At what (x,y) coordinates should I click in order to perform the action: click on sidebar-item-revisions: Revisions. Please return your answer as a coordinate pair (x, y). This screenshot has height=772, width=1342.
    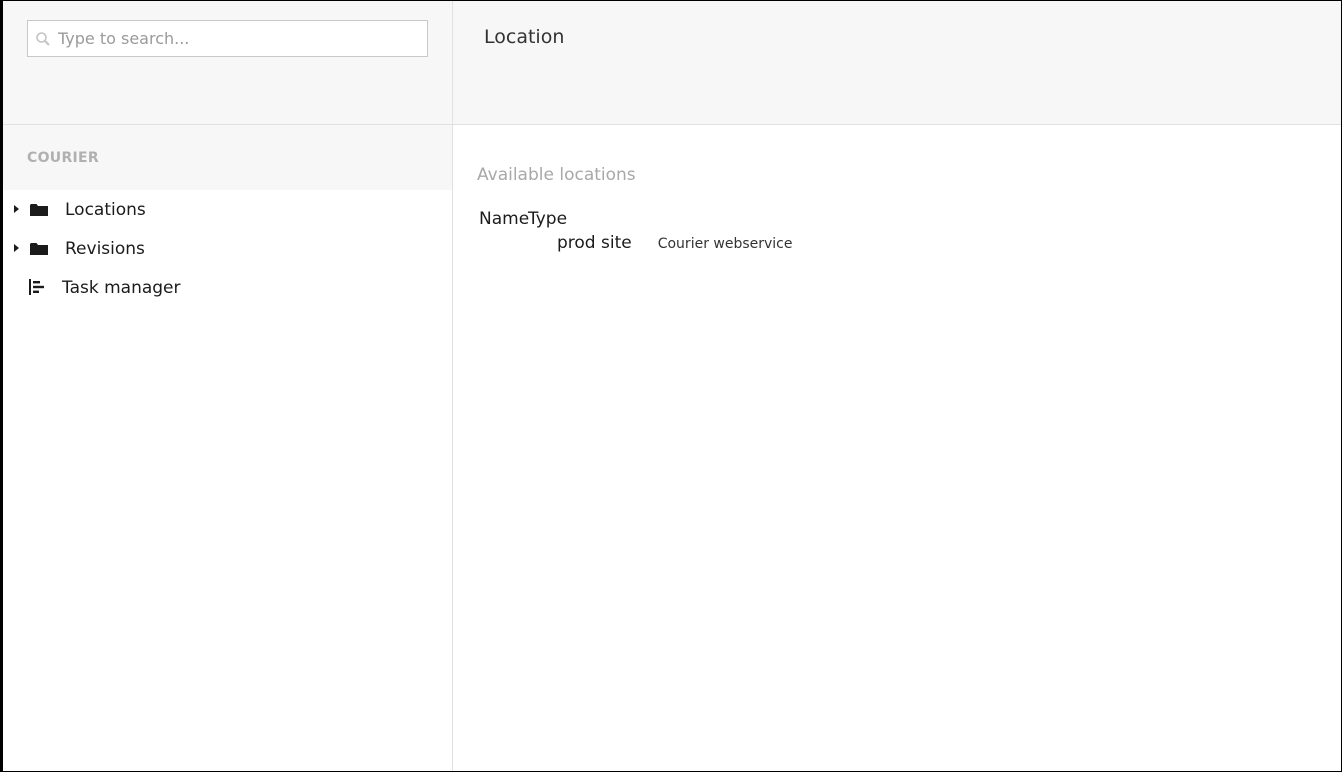
    Looking at the image, I should click on (227, 248).